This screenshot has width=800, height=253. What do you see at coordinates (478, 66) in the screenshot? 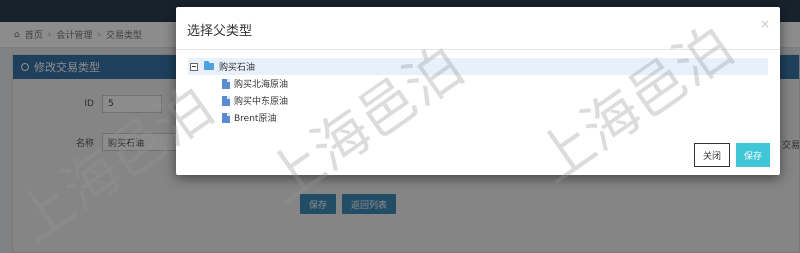
I see `tree-node-root: 购买石油` at bounding box center [478, 66].